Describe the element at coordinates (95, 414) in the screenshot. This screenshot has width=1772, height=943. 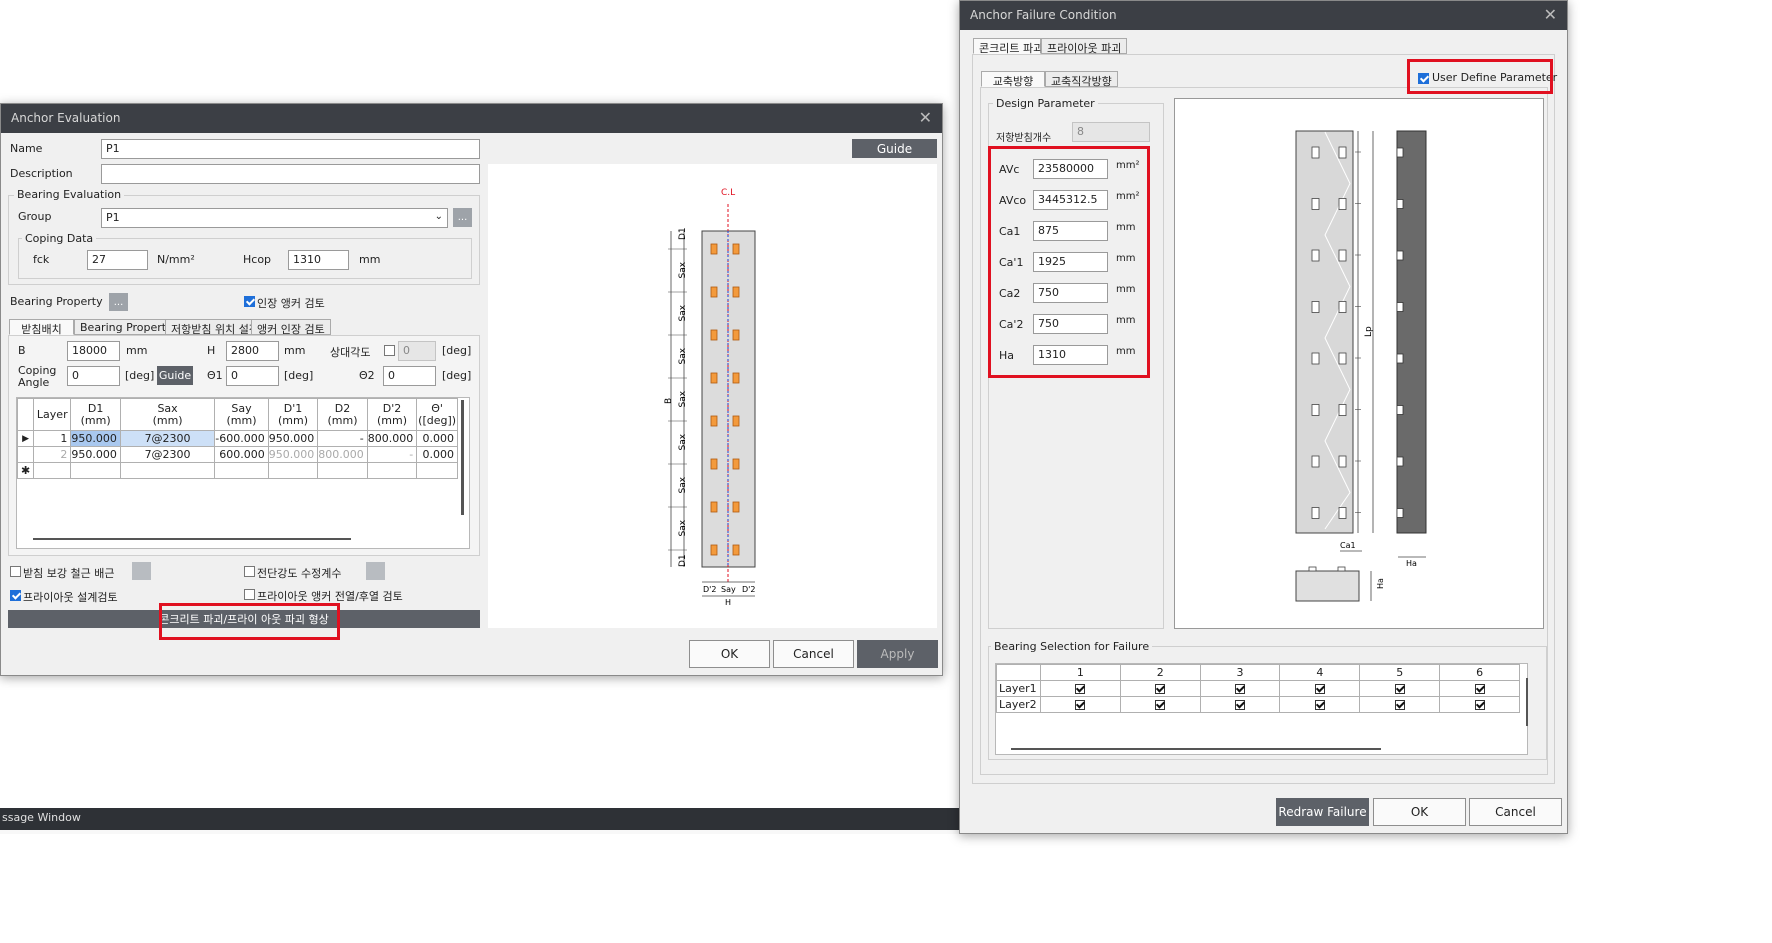
I see `col-header-d1: D1 (mm)` at that location.